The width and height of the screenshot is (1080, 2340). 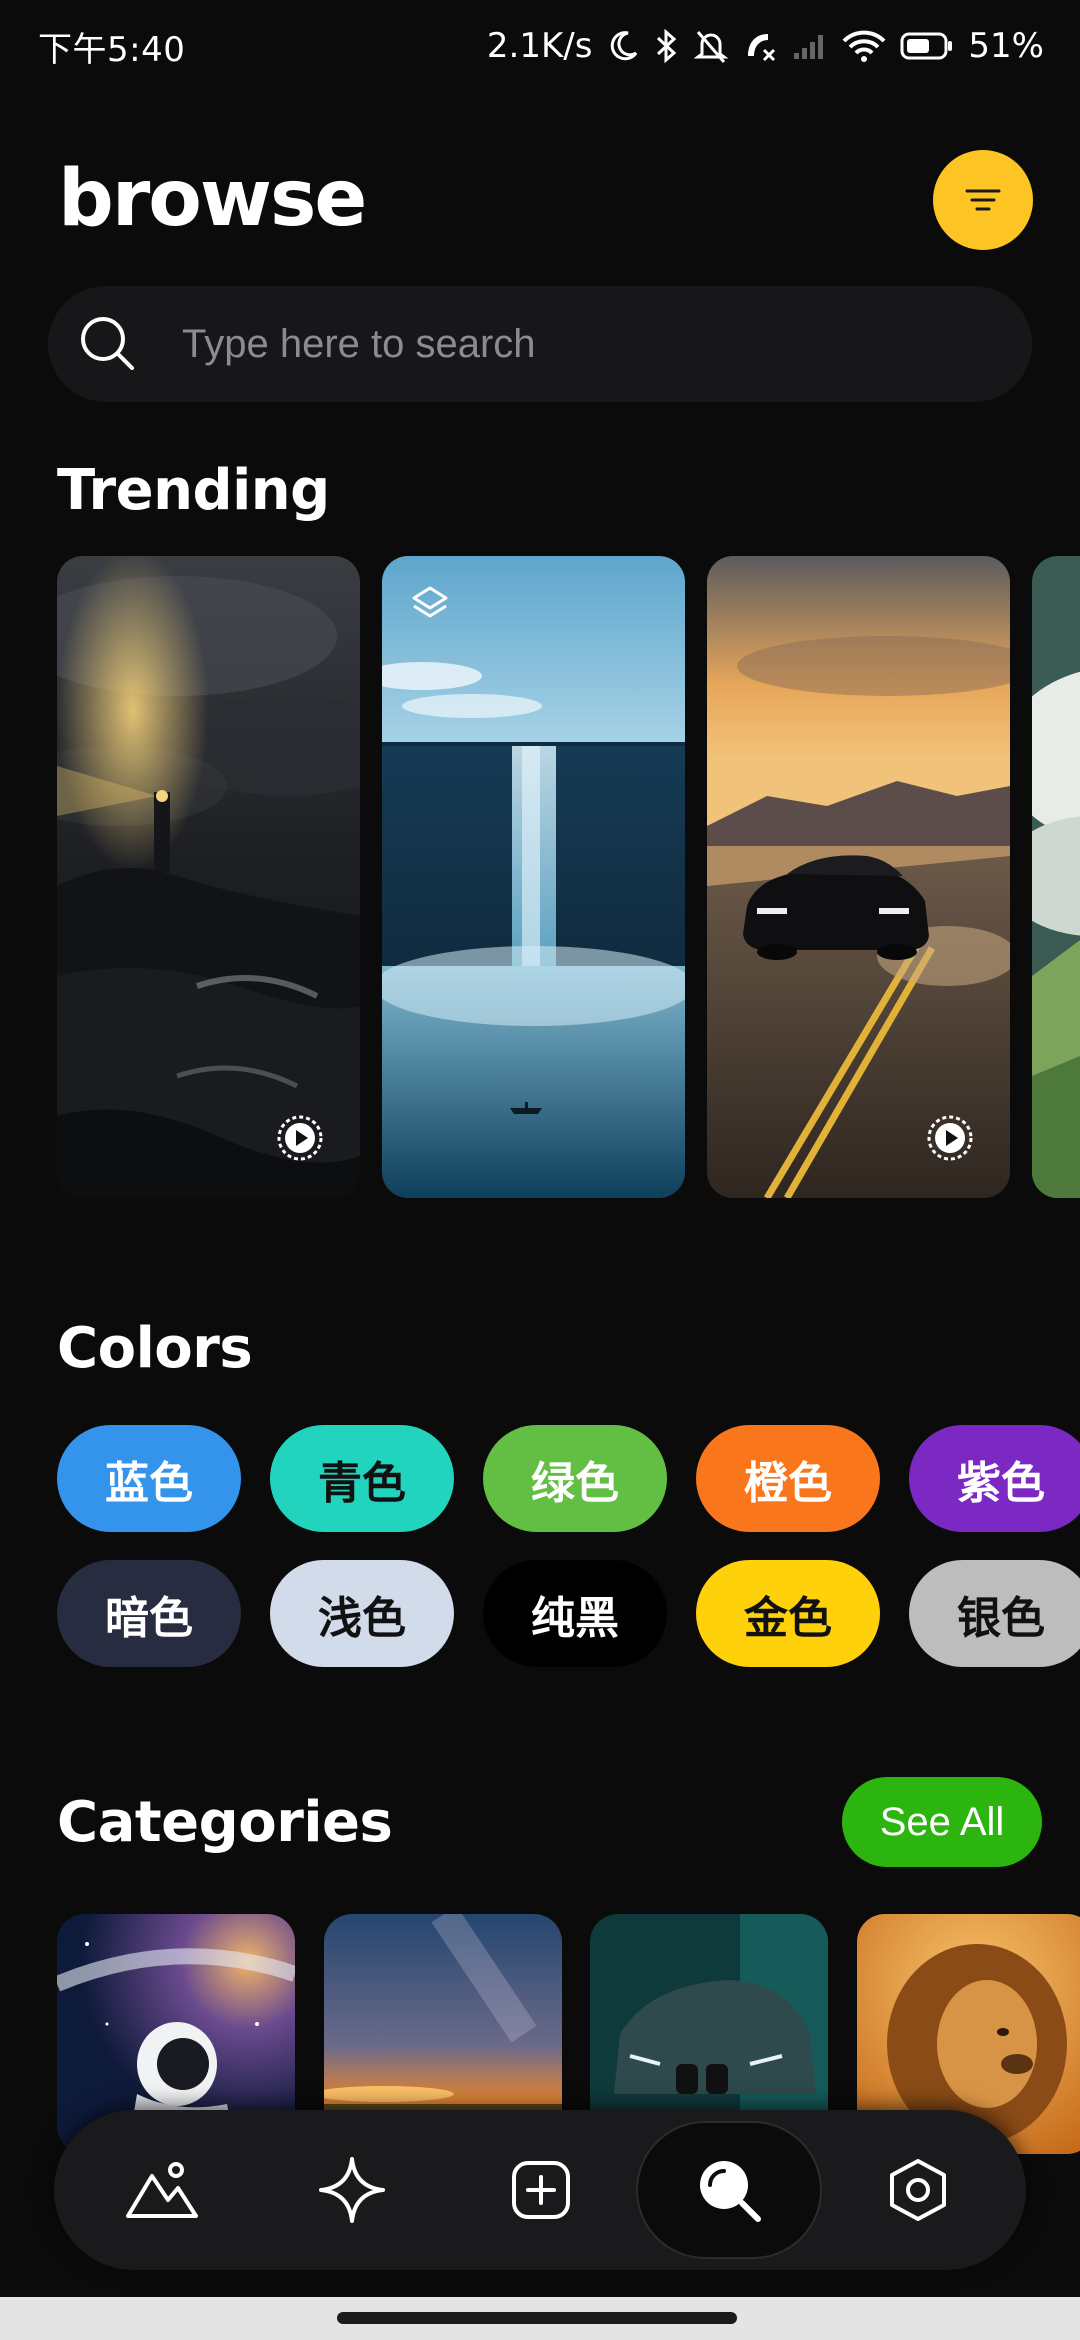 What do you see at coordinates (430, 602) in the screenshot?
I see `layers-icon` at bounding box center [430, 602].